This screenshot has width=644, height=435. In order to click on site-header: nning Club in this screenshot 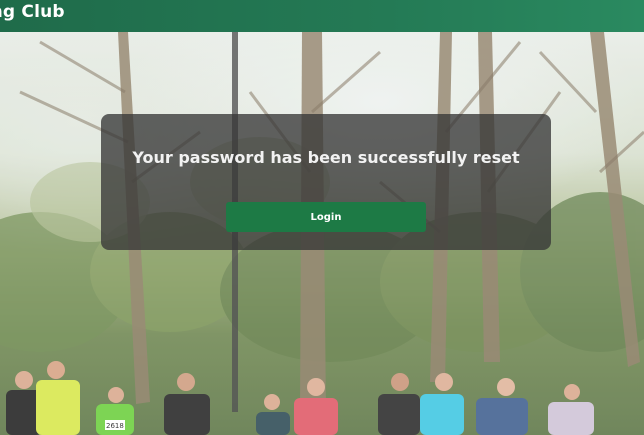, I will do `click(322, 16)`.